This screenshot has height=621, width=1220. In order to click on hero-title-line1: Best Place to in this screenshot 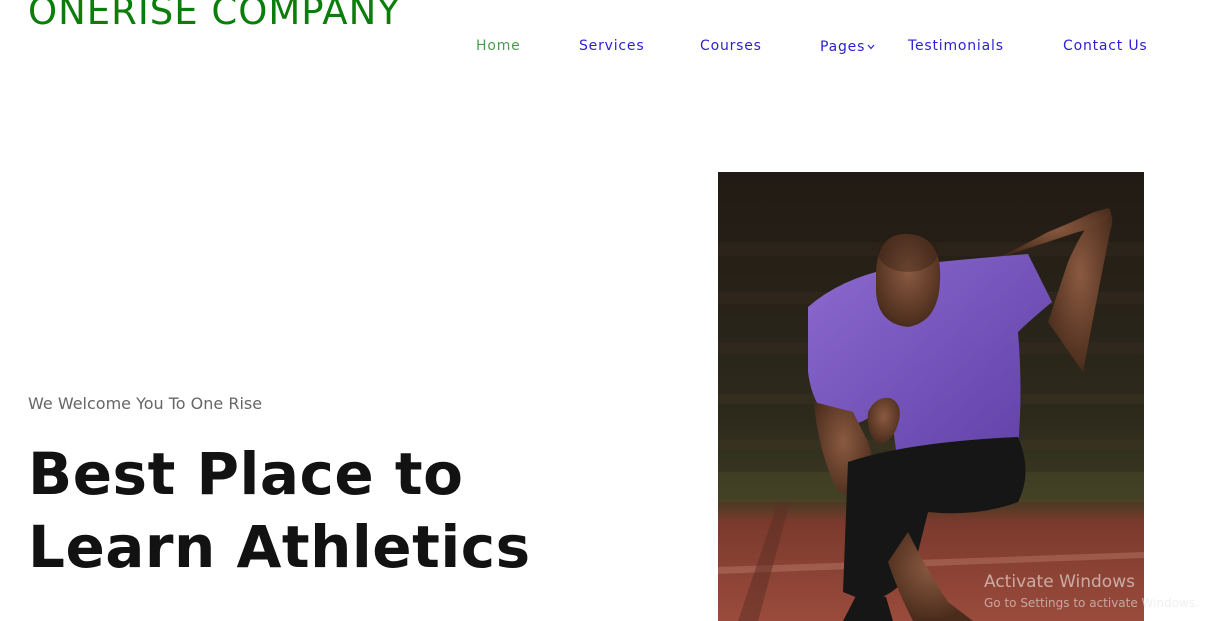, I will do `click(246, 474)`.